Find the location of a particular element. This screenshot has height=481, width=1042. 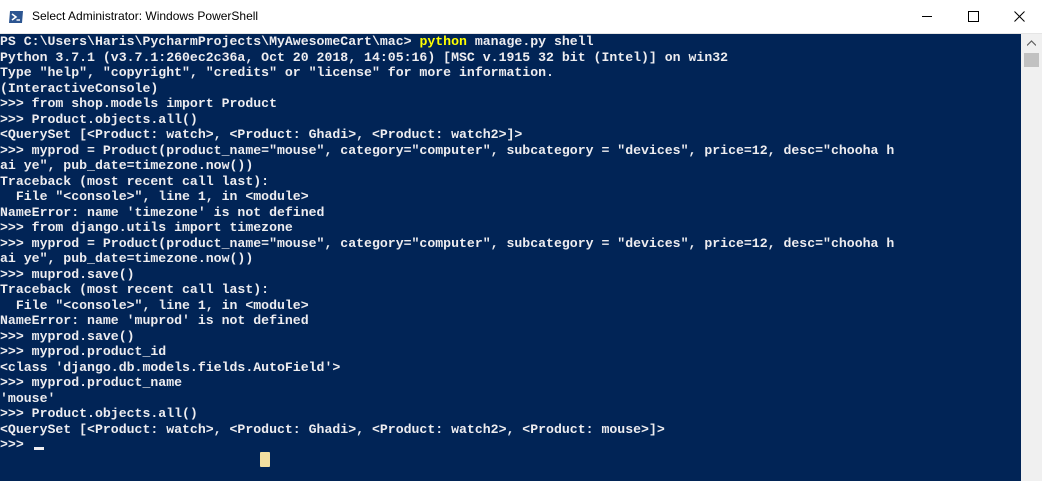

console-line: >>> muprod.save() is located at coordinates (67, 274).